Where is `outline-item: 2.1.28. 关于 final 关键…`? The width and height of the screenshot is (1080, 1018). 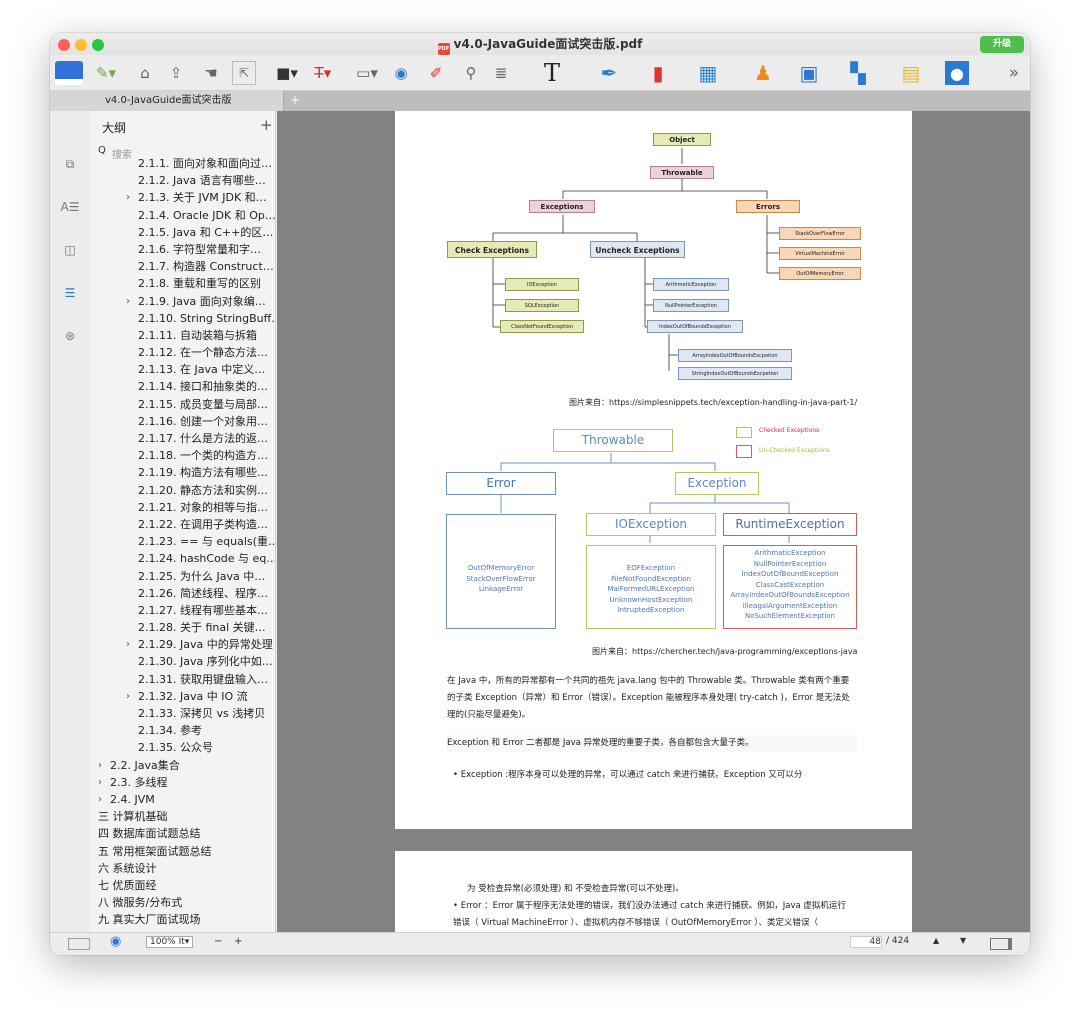
outline-item: 2.1.28. 关于 final 关键… is located at coordinates (182, 627).